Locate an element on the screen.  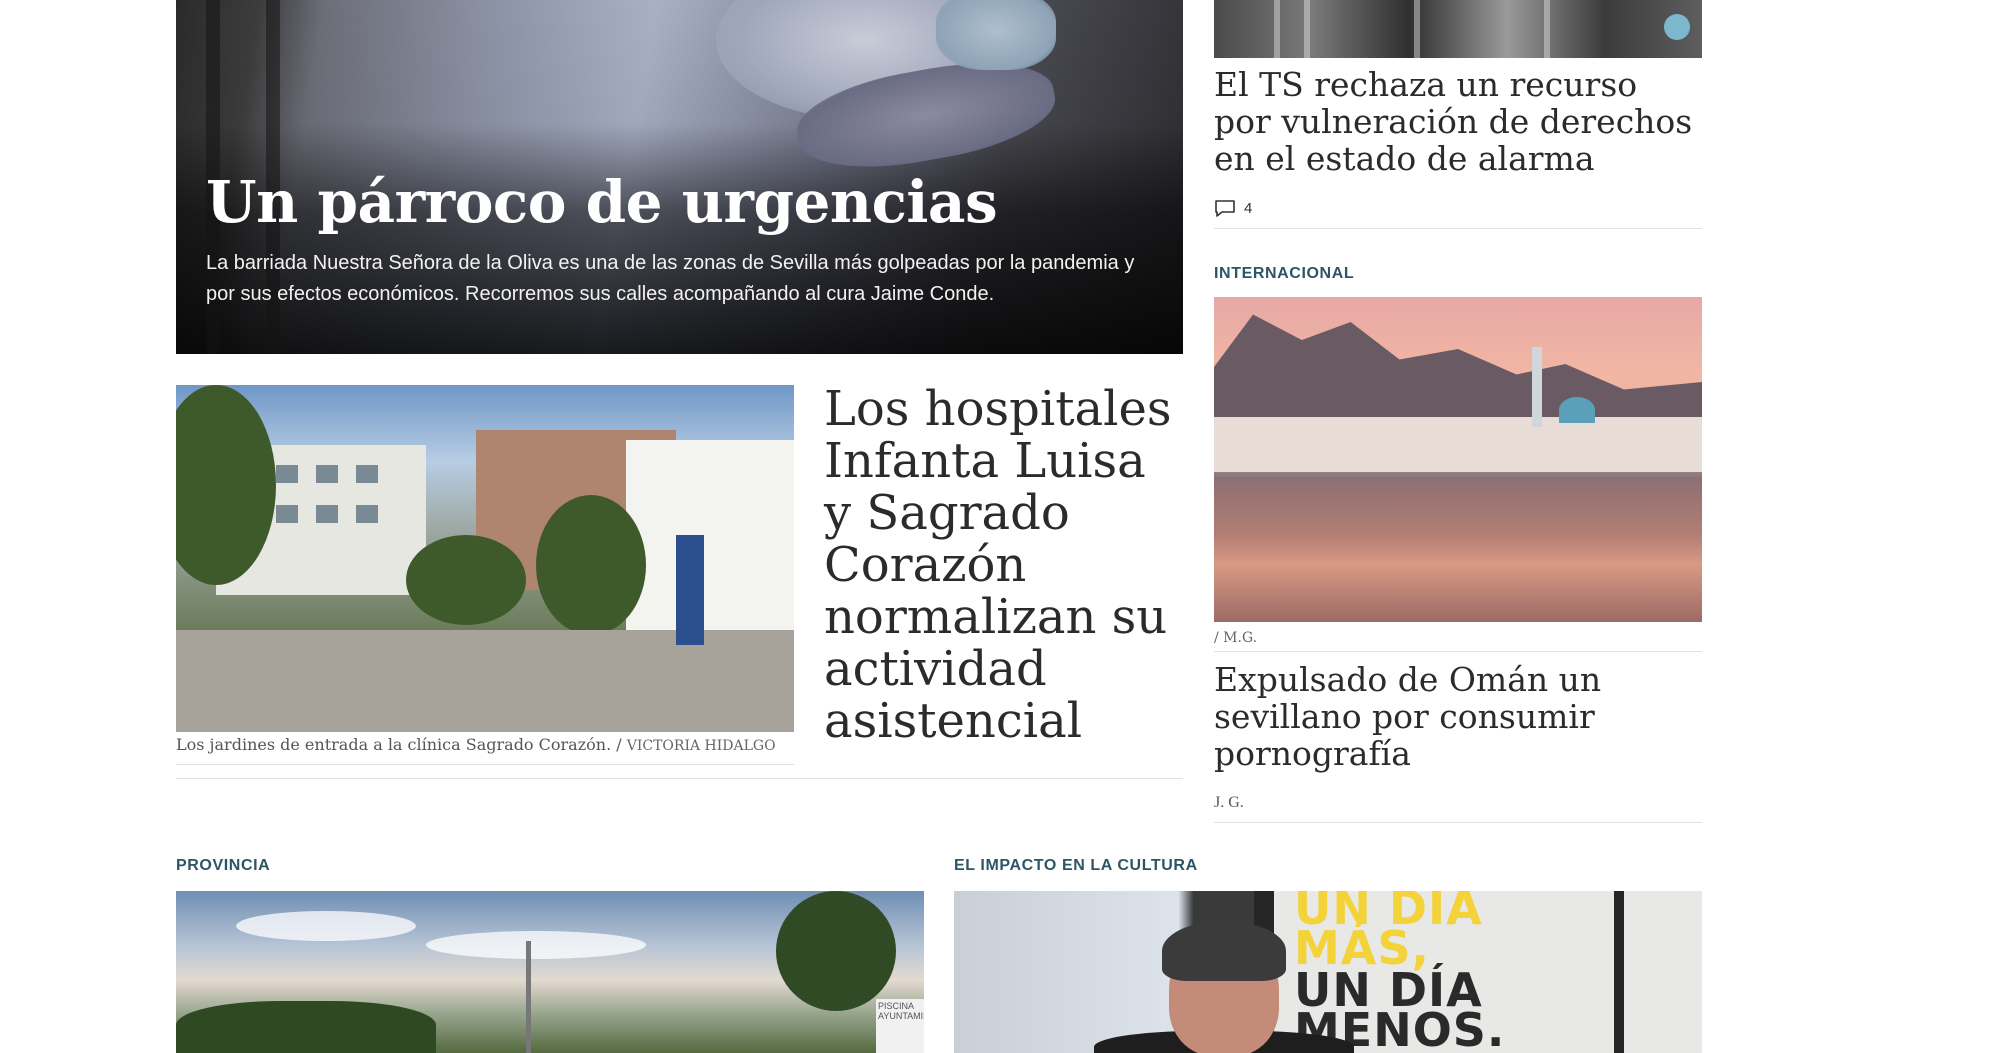
trees-shape is located at coordinates (306, 1027).